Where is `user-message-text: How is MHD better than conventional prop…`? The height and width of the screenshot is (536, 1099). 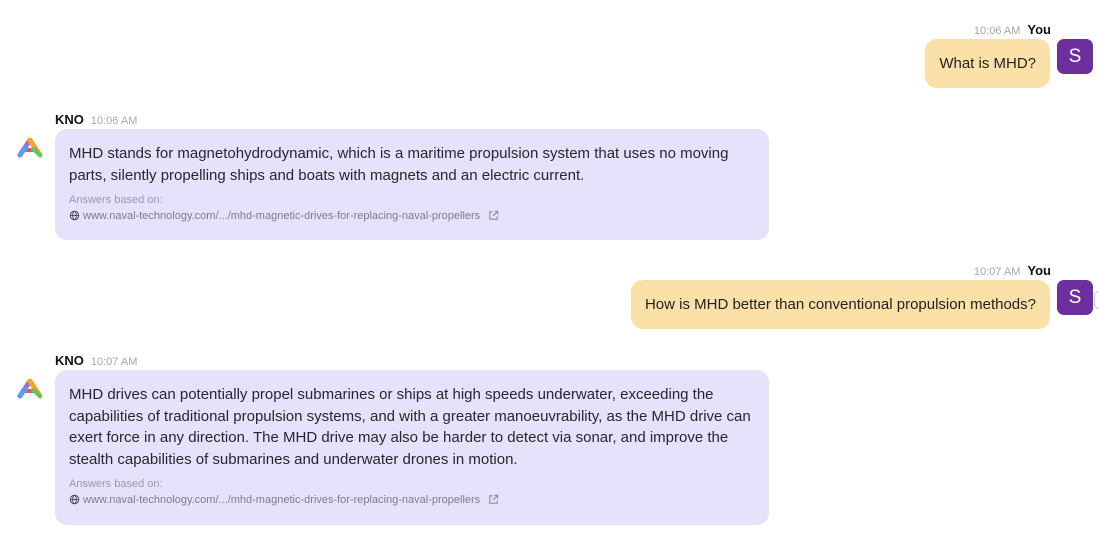
user-message-text: How is MHD better than conventional prop… is located at coordinates (840, 304).